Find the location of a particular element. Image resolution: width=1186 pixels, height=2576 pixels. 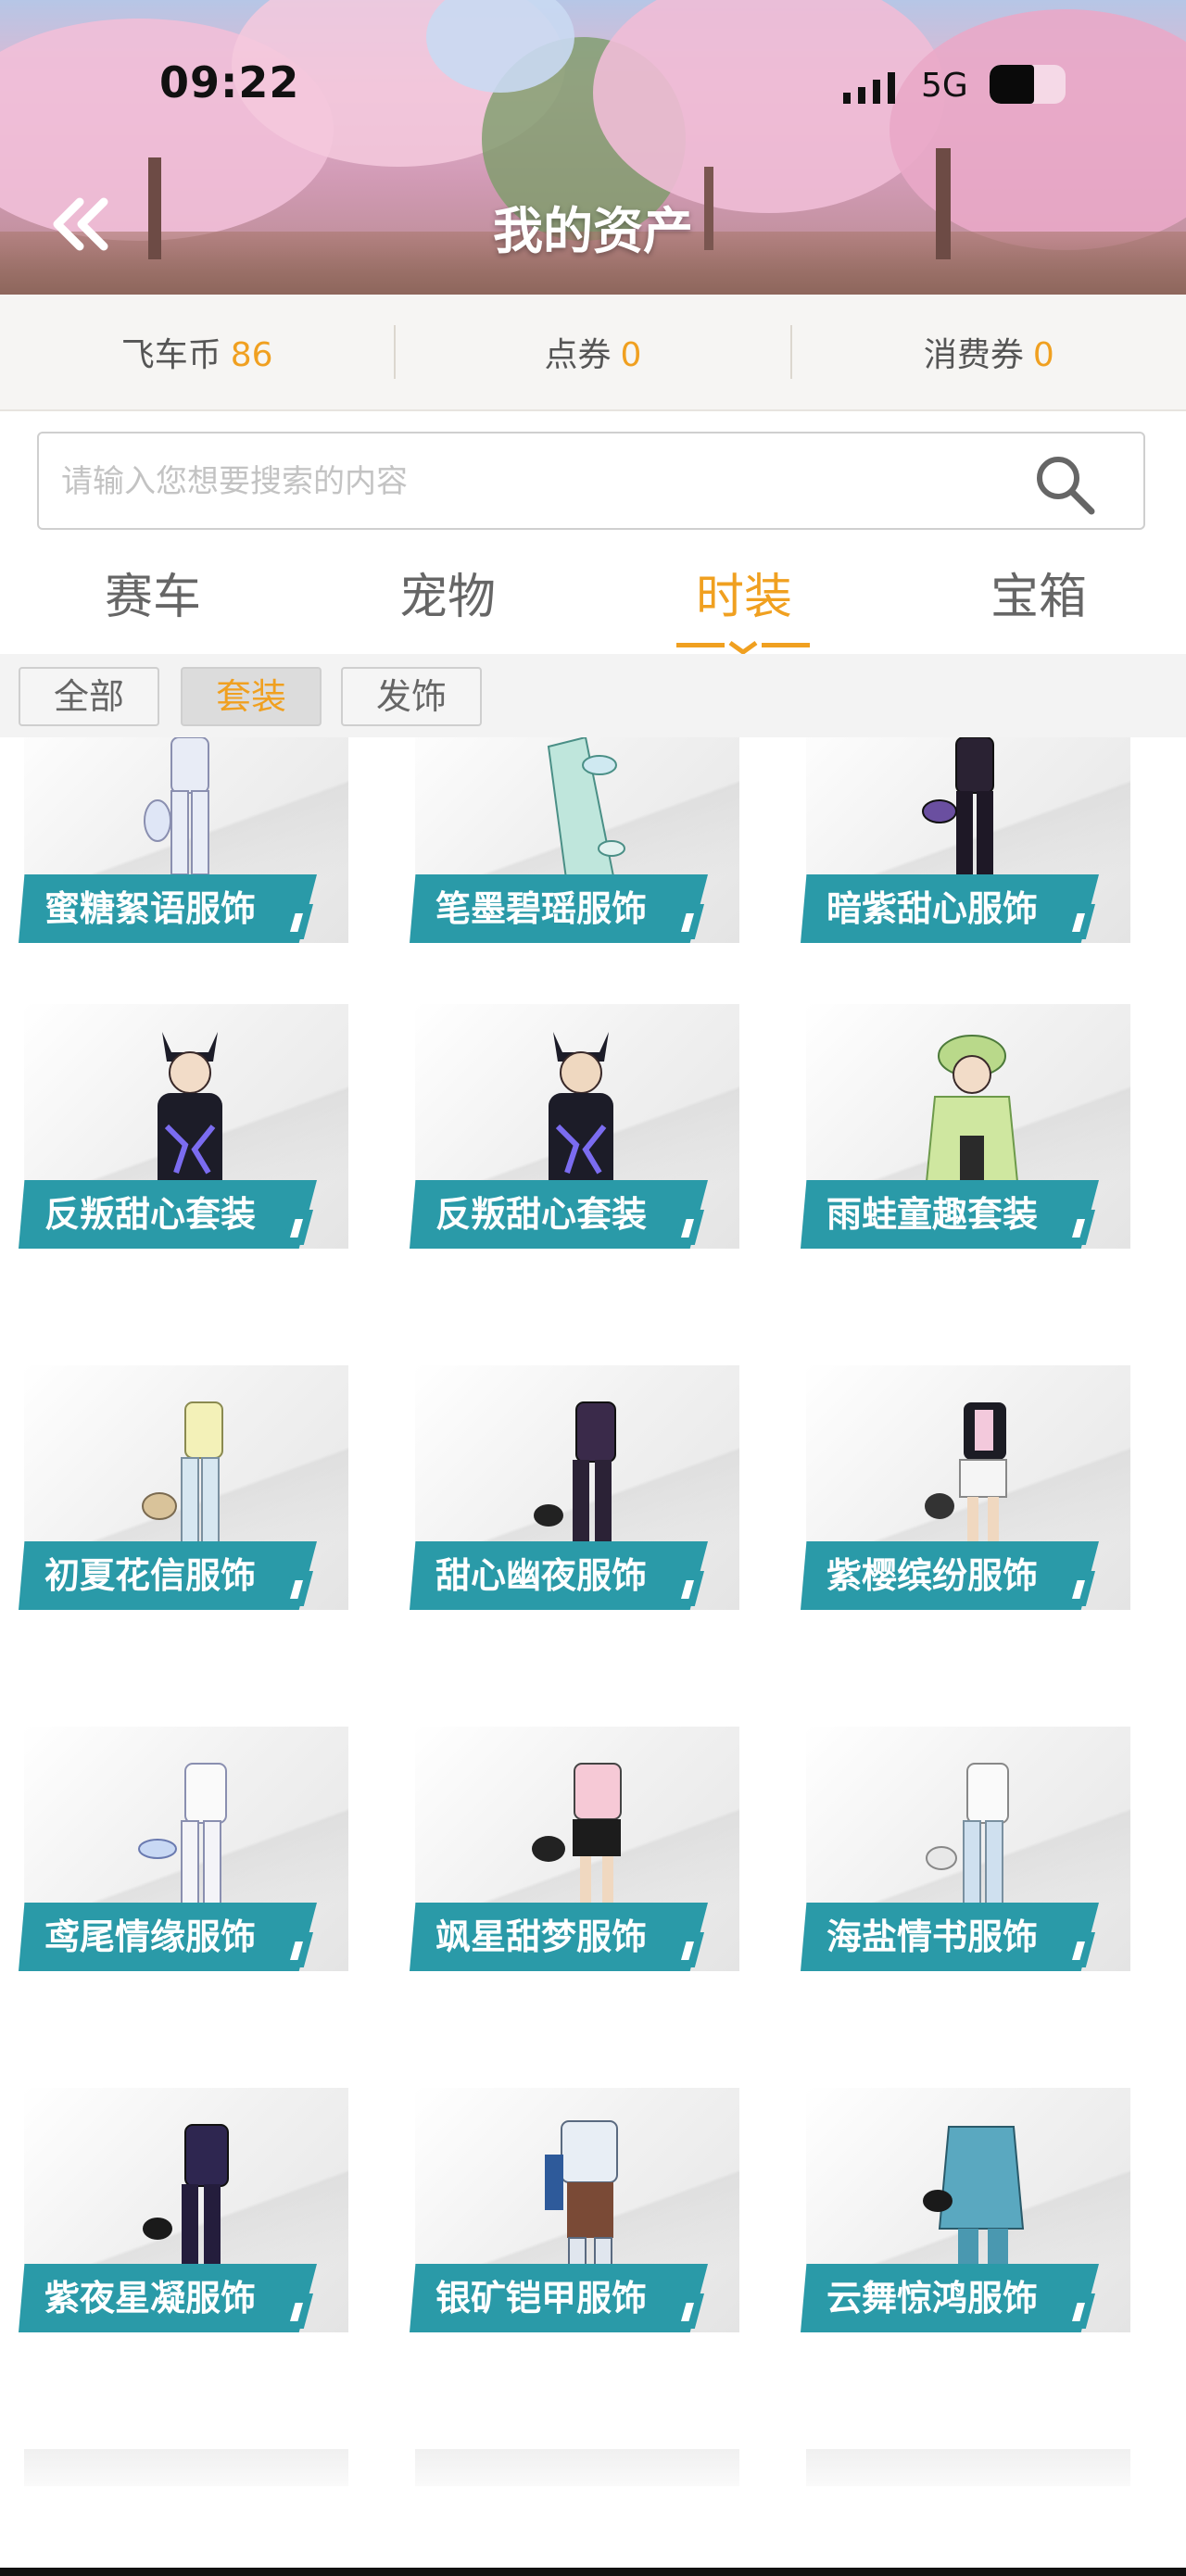

app-header: 09:22 5G 我的资产 is located at coordinates (593, 147).